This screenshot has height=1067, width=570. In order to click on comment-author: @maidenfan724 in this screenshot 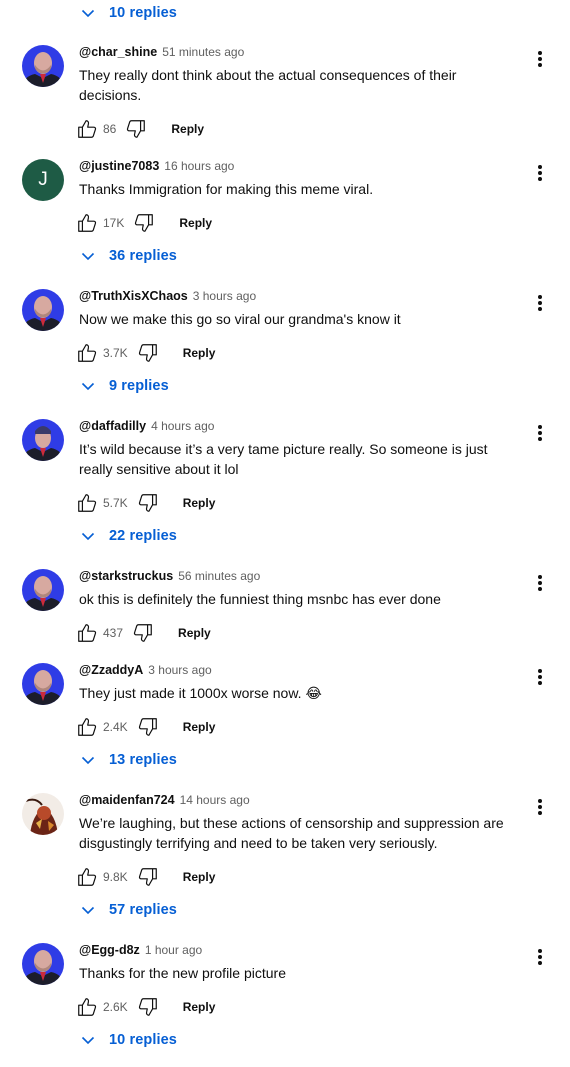, I will do `click(127, 800)`.